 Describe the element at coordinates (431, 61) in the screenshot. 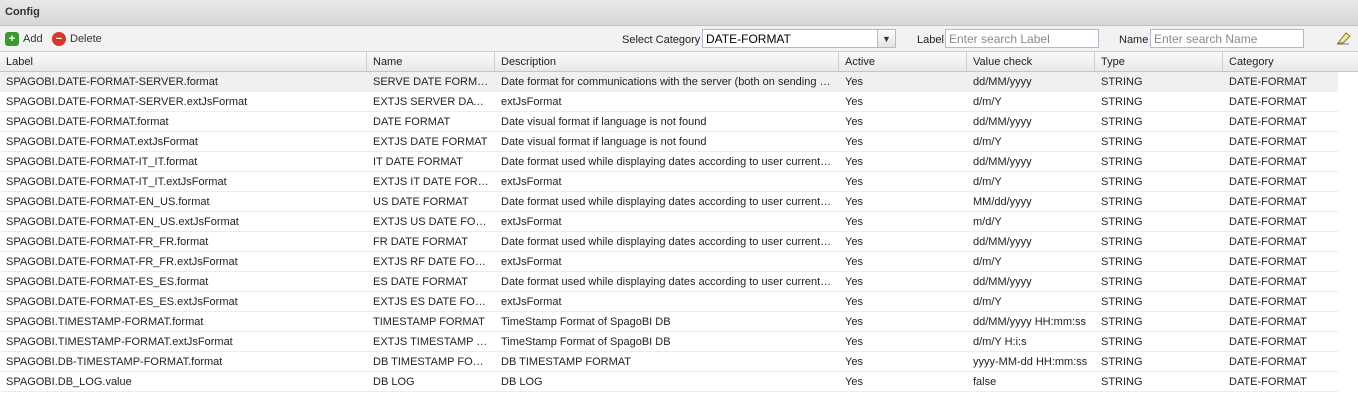

I see `column-header-name: Name` at that location.